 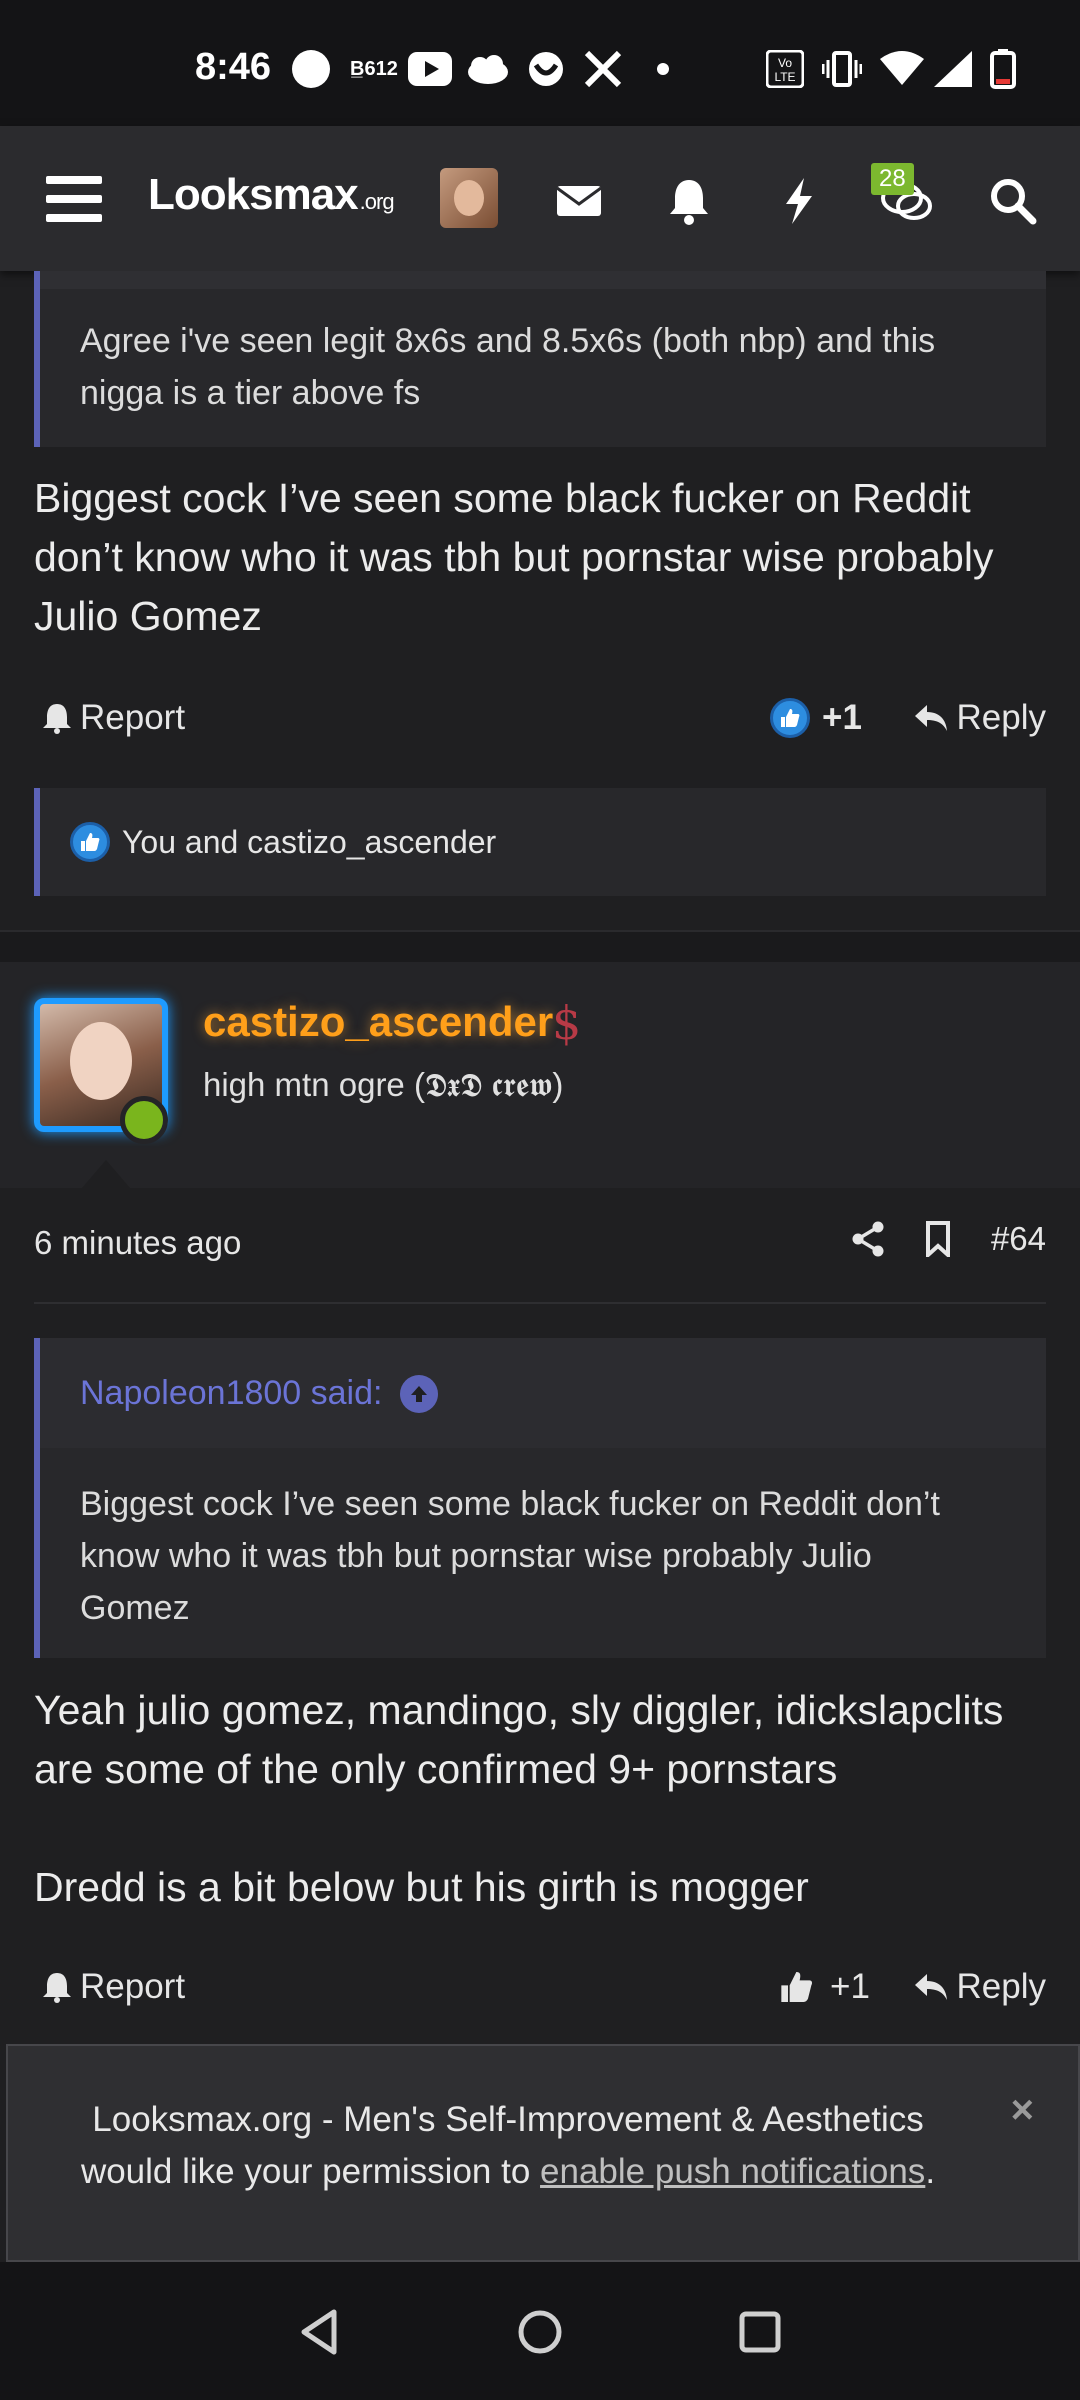 I want to click on klarna-icon, so click(x=488, y=69).